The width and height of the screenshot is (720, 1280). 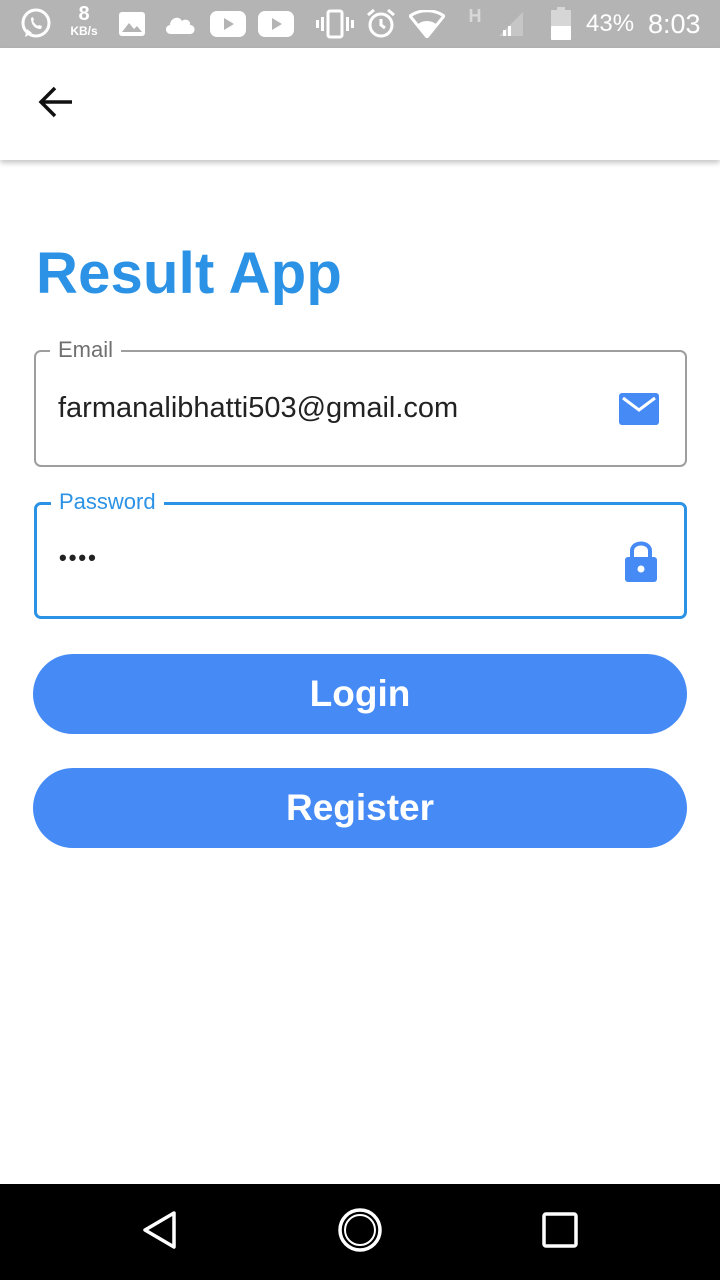 I want to click on net-speed-value: 8, so click(x=84, y=14).